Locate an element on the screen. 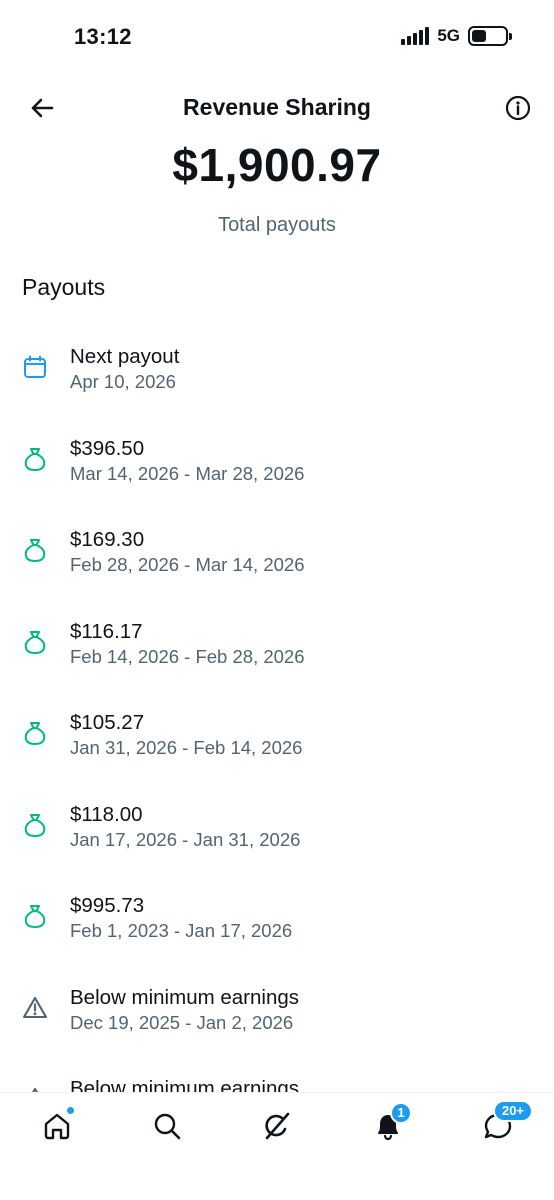 The height and width of the screenshot is (1200, 554). calendar-icon is located at coordinates (35, 366).